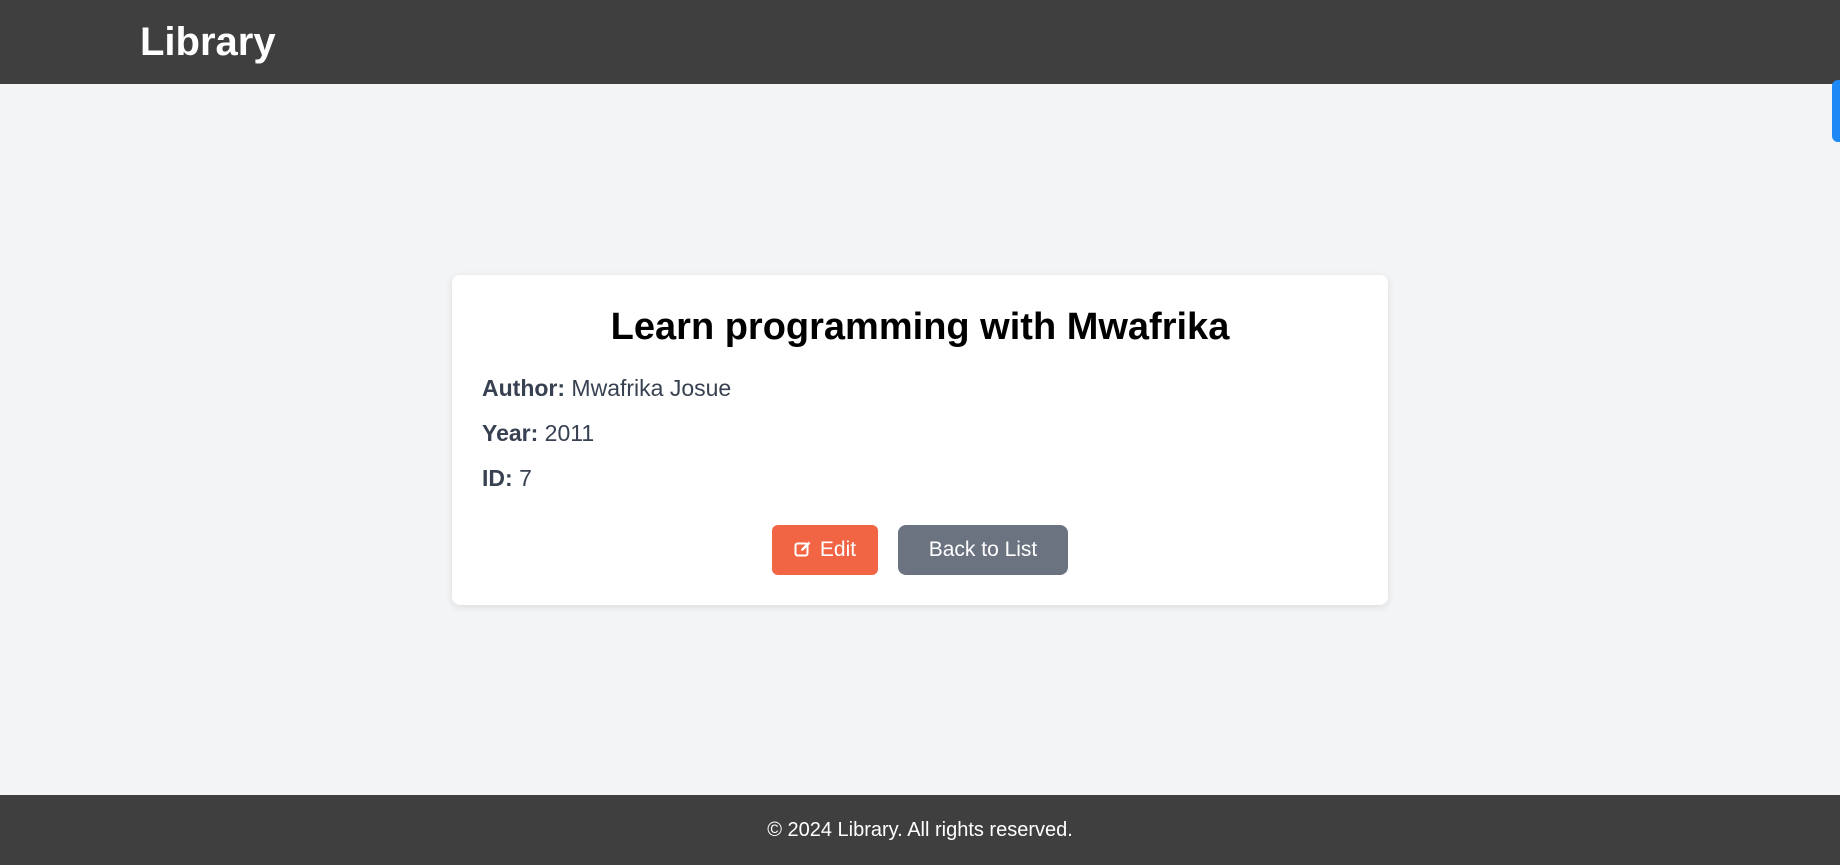 The image size is (1840, 865). I want to click on back-to-list-button: Back to List, so click(983, 550).